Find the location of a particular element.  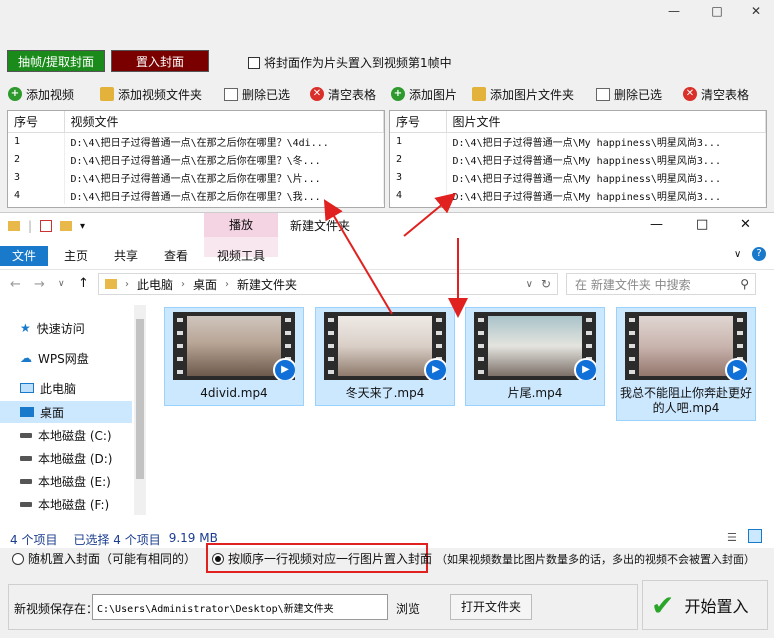

search-box: 在 新建文件夹 中搜索 ⚲ is located at coordinates (661, 284).